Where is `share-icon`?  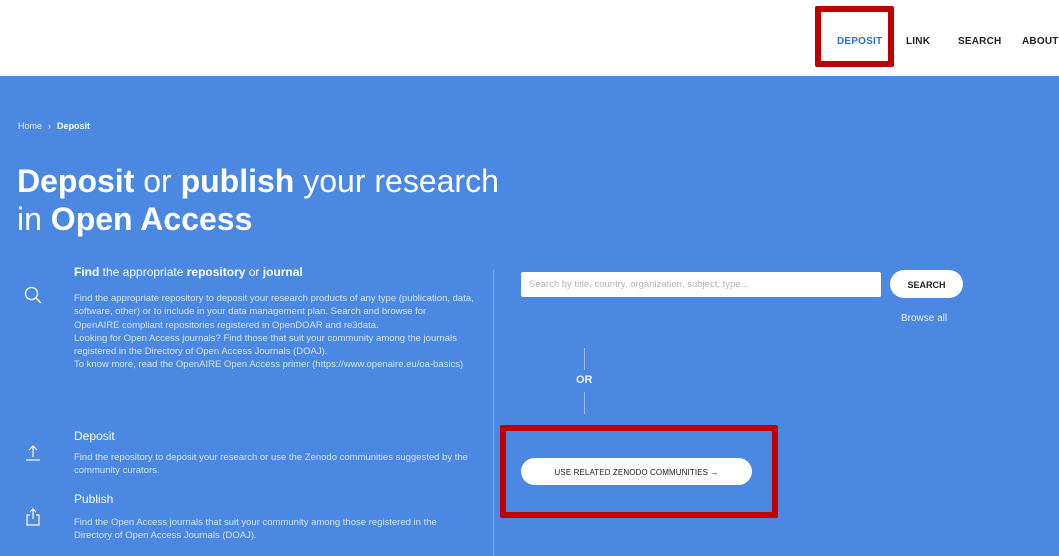
share-icon is located at coordinates (33, 517).